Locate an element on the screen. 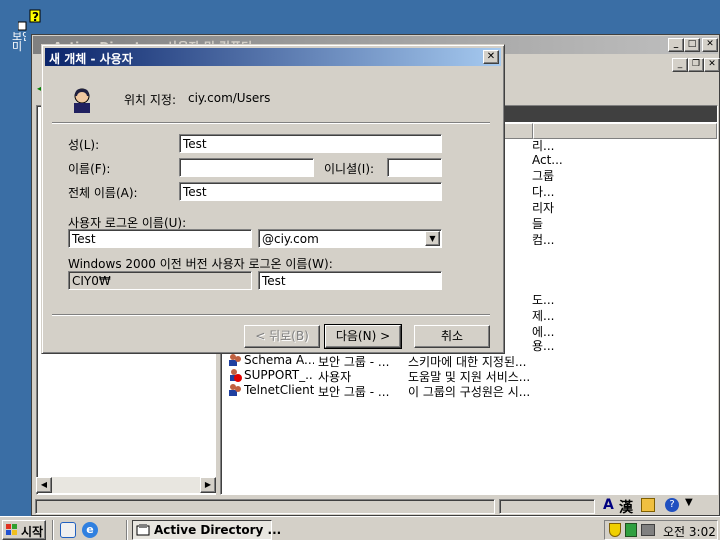  pre2000-name-field: Test is located at coordinates (350, 280).